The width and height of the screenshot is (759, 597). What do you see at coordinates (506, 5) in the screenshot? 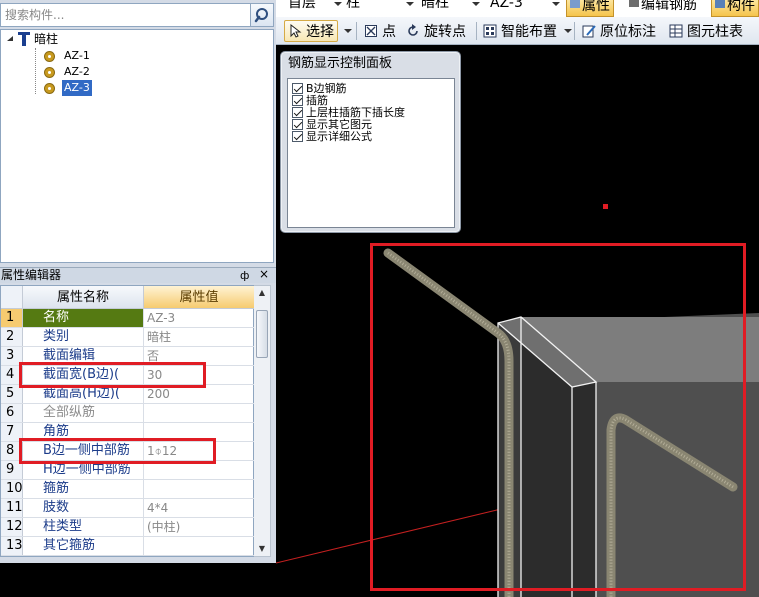
I see `member-dropdown: AZ-3` at bounding box center [506, 5].